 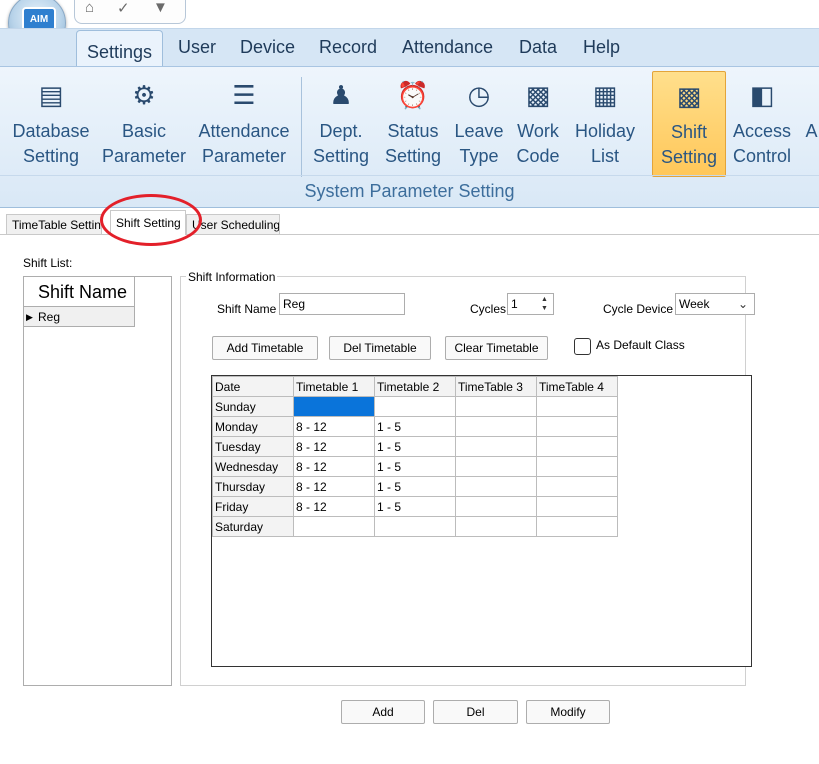 What do you see at coordinates (144, 127) in the screenshot?
I see `ribbon-basic-parameter: ⚙ Basic Parameter` at bounding box center [144, 127].